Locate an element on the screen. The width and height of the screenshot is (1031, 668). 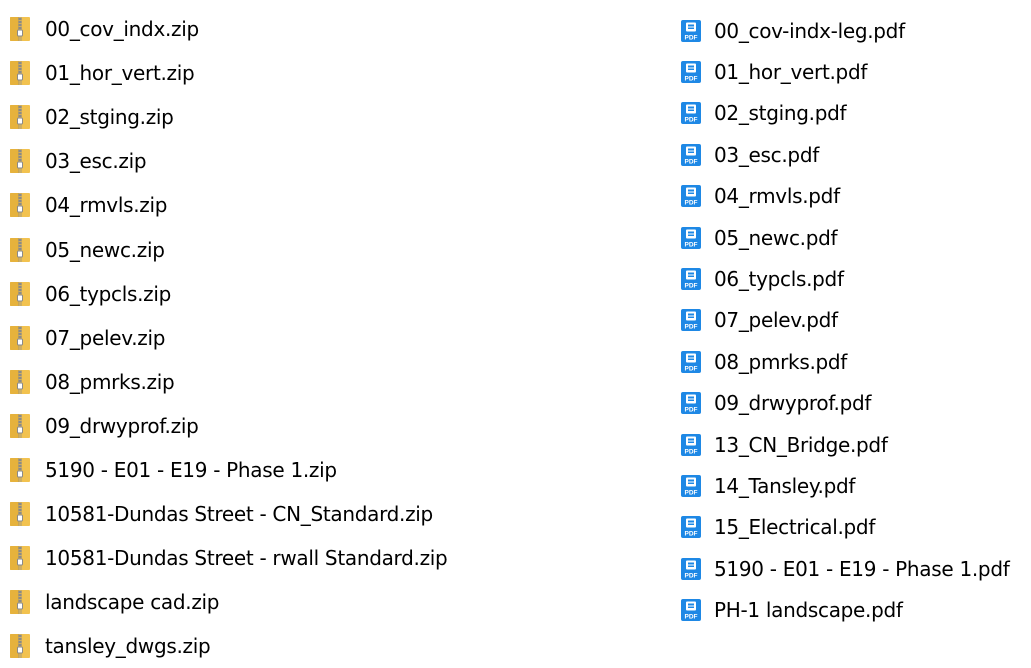
zip-file-item: tansley_dwgs.zip is located at coordinates (227, 646).